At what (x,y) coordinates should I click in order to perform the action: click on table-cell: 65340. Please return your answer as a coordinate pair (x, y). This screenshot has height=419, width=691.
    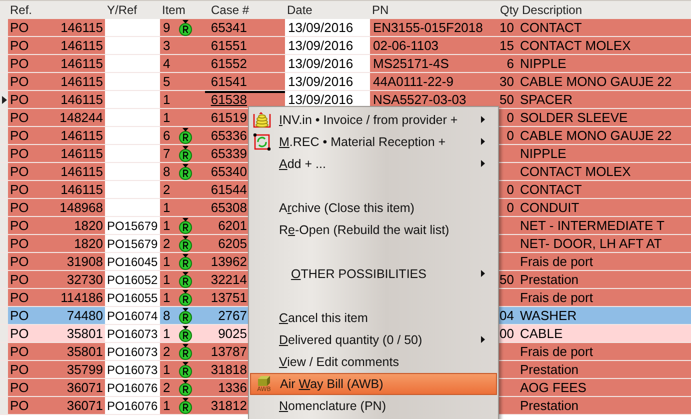
    Looking at the image, I should click on (228, 171).